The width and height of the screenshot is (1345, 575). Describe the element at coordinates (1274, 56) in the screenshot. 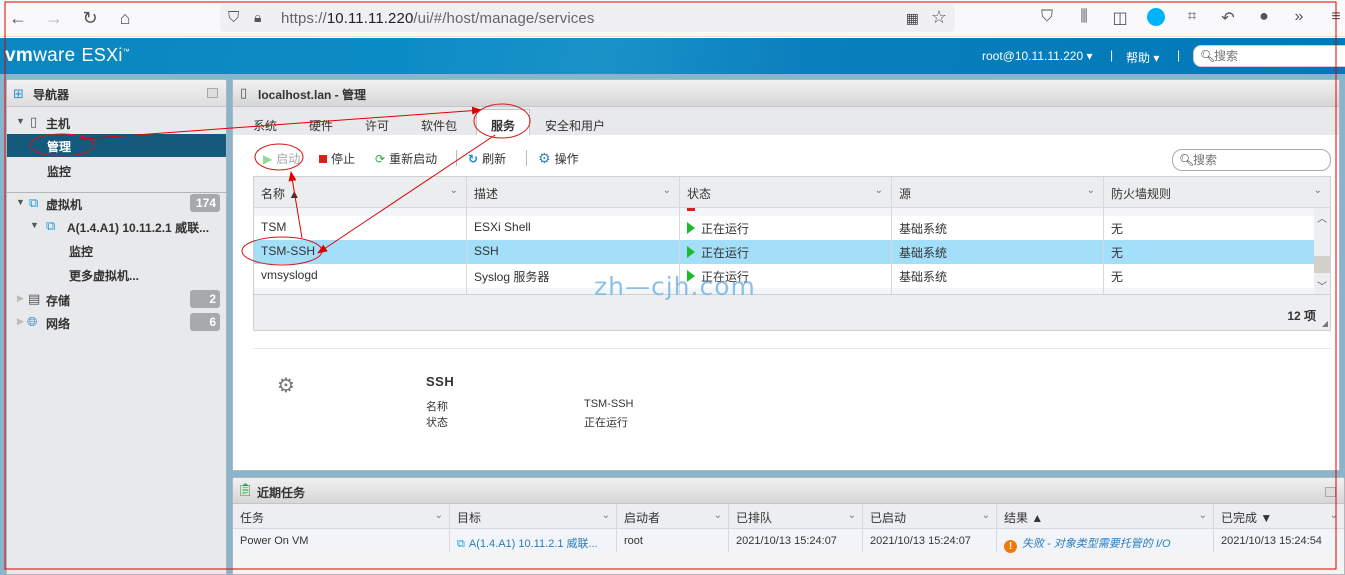

I see `global-search-input` at that location.